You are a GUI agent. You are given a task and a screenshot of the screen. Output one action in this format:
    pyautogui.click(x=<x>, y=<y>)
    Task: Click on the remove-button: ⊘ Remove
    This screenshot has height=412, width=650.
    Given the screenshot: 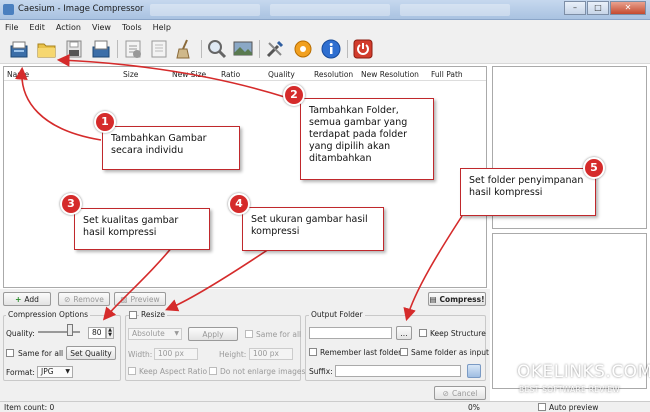 What is the action you would take?
    pyautogui.click(x=84, y=299)
    